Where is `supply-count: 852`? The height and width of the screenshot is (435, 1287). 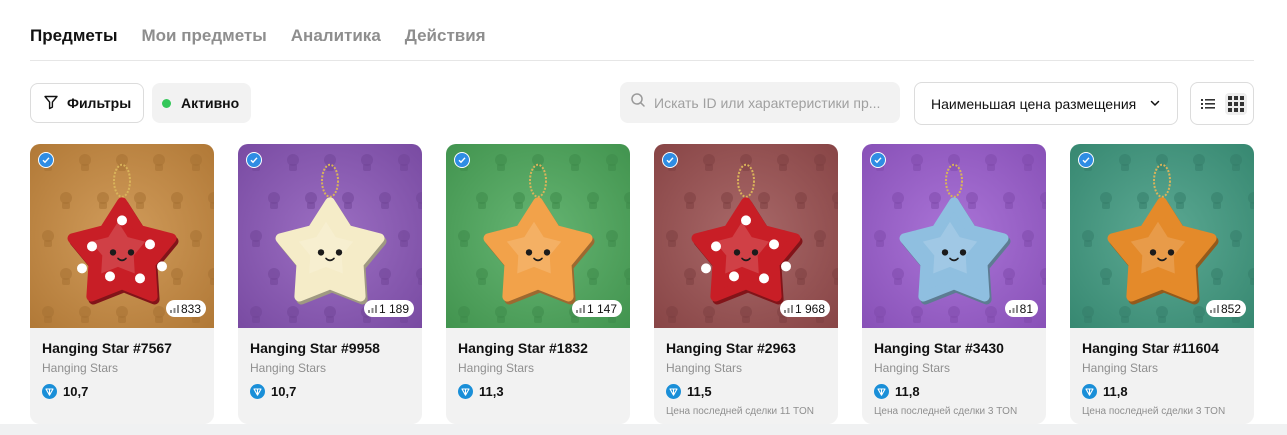 supply-count: 852 is located at coordinates (1230, 308).